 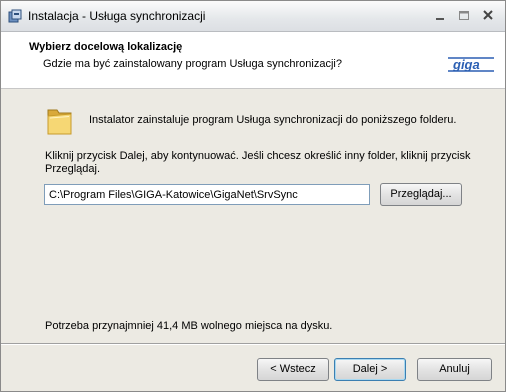 What do you see at coordinates (293, 369) in the screenshot?
I see `back-button: < Wstecz` at bounding box center [293, 369].